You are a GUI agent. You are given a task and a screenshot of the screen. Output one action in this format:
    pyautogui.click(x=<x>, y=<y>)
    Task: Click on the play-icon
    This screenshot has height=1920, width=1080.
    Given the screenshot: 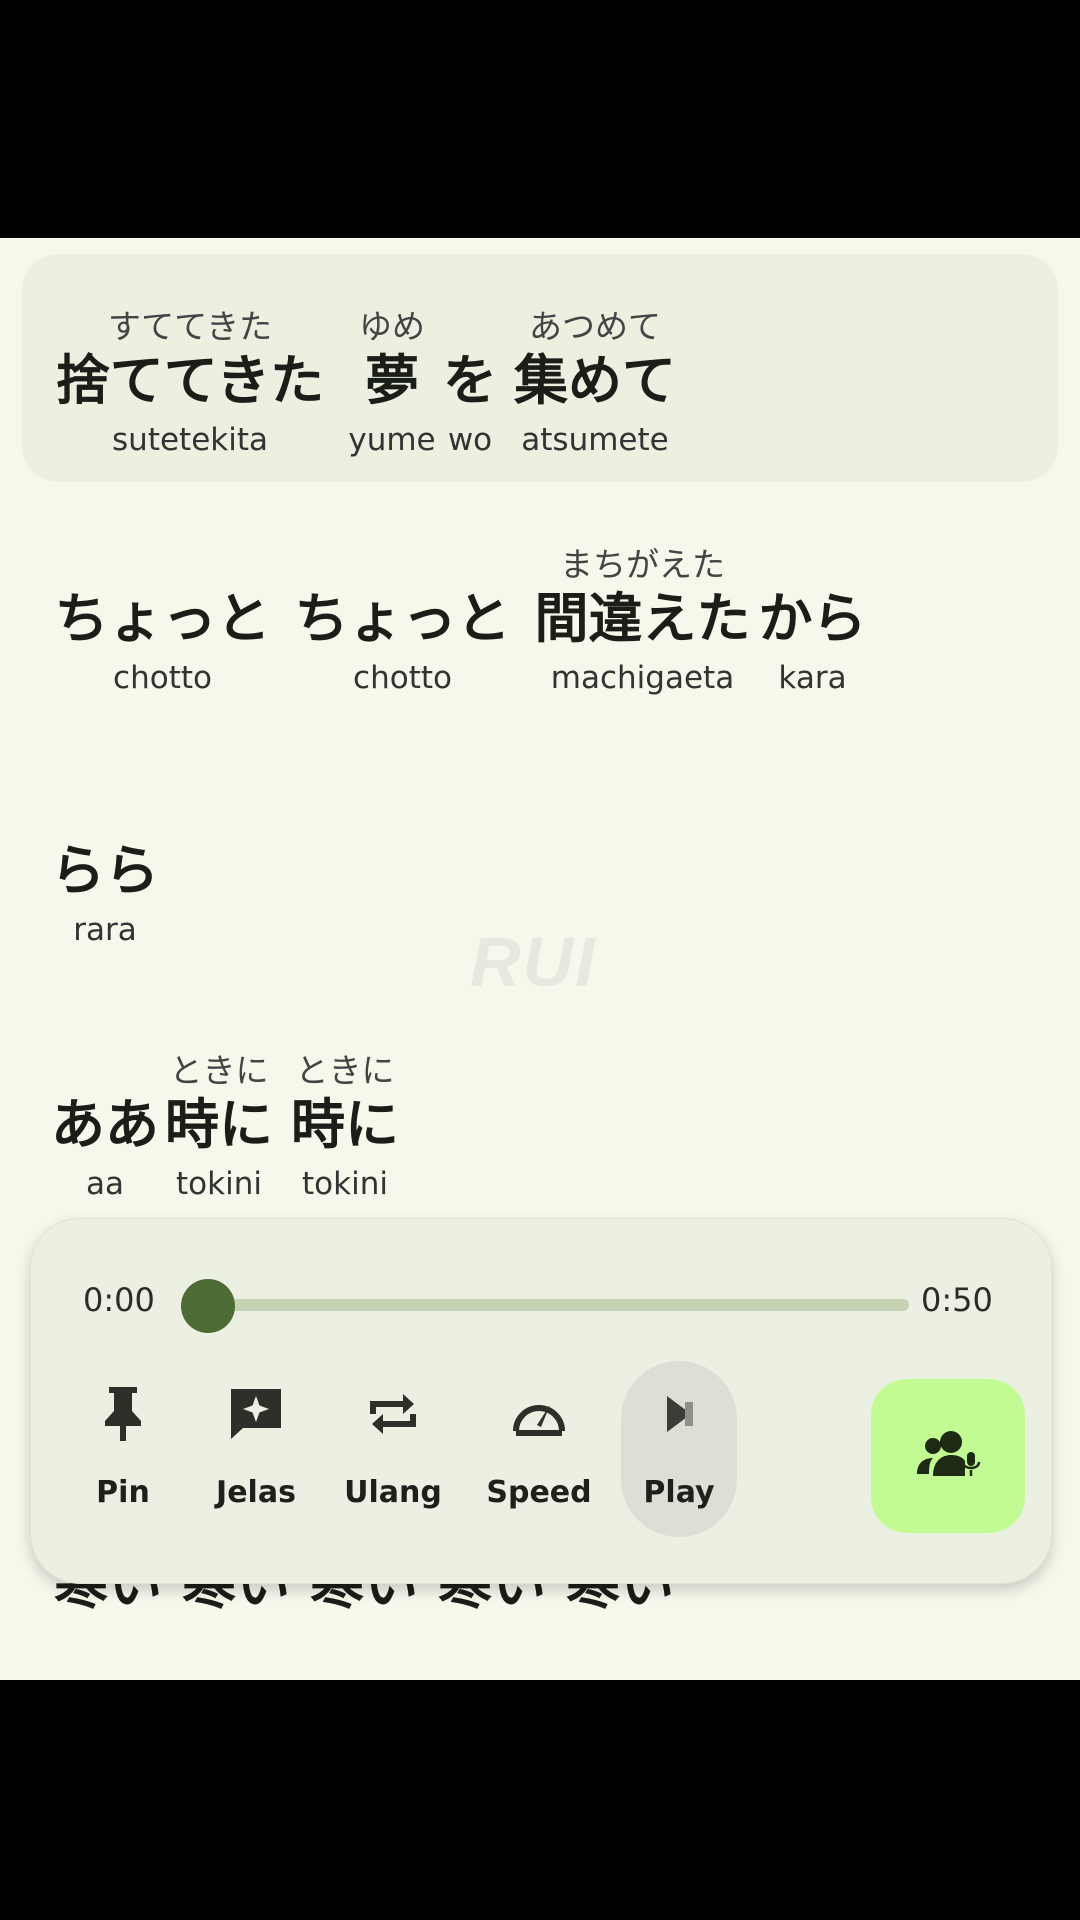 What is the action you would take?
    pyautogui.click(x=679, y=1414)
    